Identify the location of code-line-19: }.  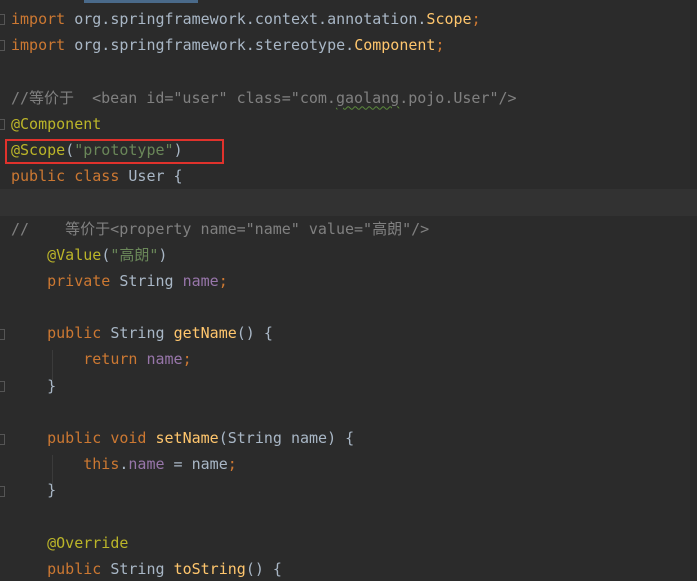
(348, 490).